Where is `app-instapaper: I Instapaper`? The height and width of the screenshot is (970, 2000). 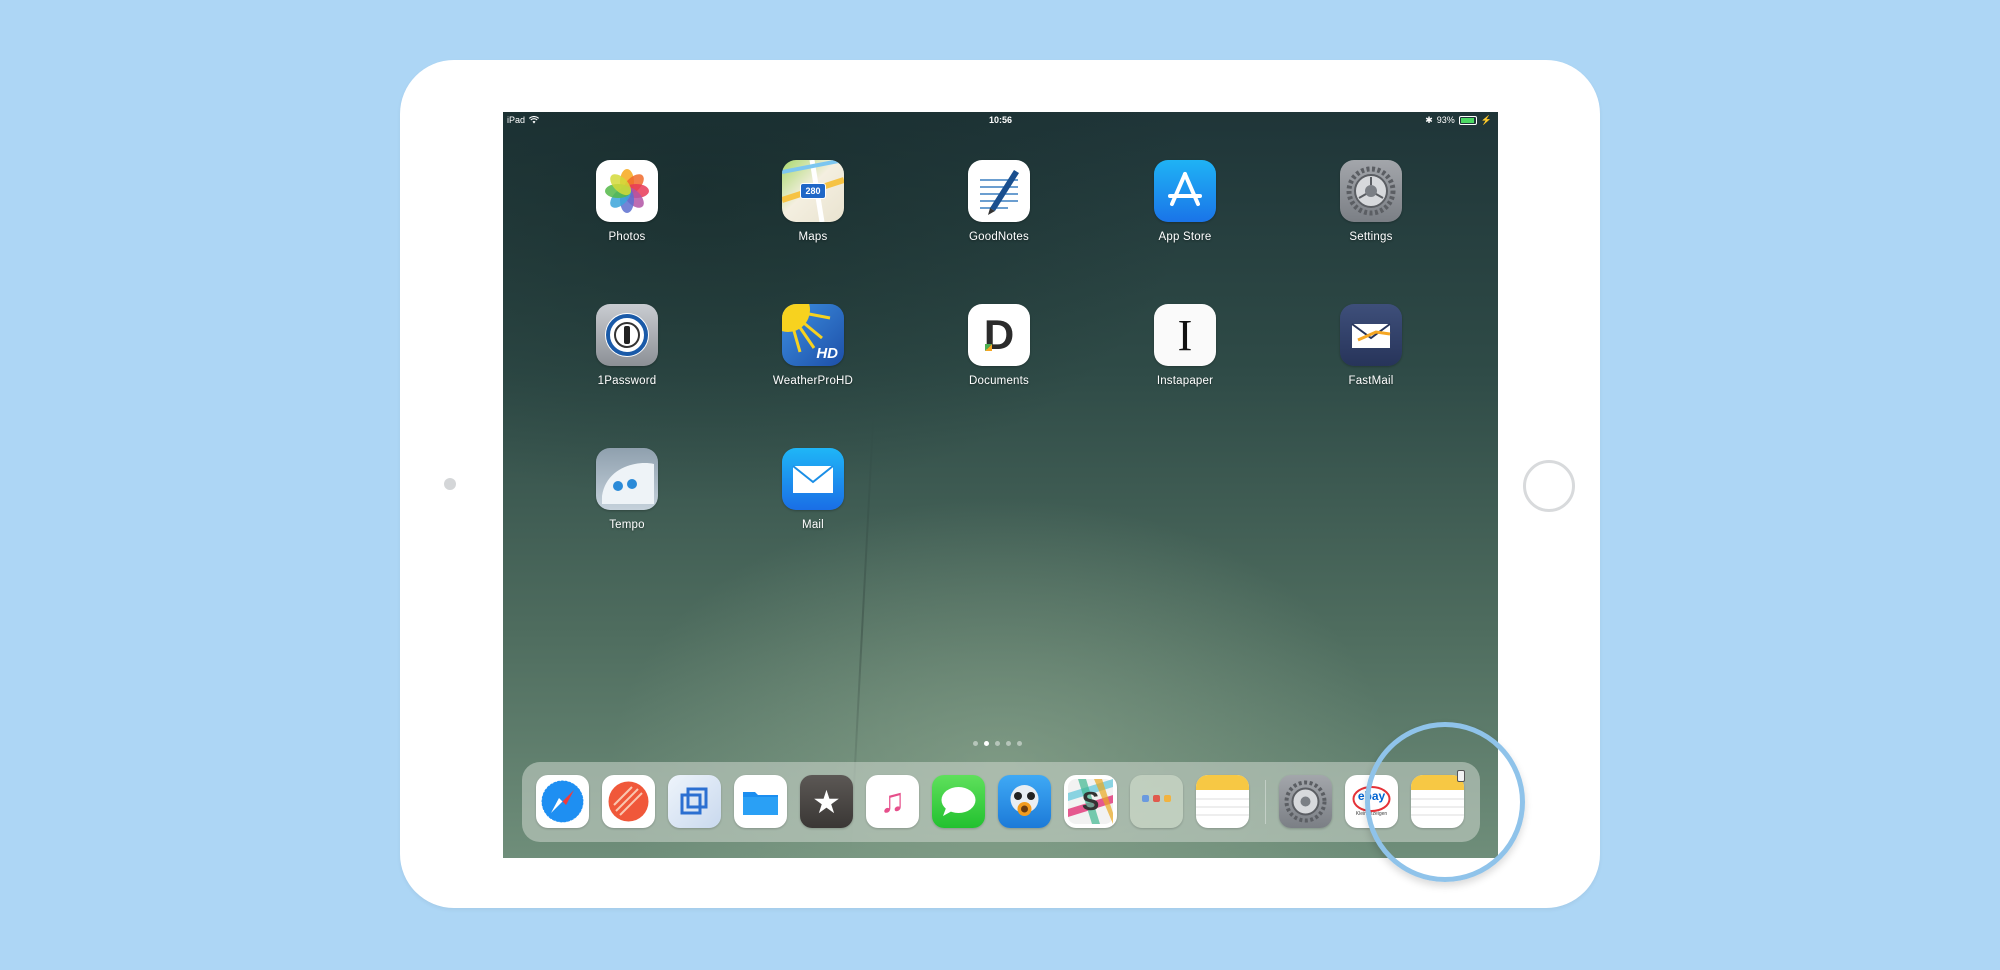 app-instapaper: I Instapaper is located at coordinates (1185, 345).